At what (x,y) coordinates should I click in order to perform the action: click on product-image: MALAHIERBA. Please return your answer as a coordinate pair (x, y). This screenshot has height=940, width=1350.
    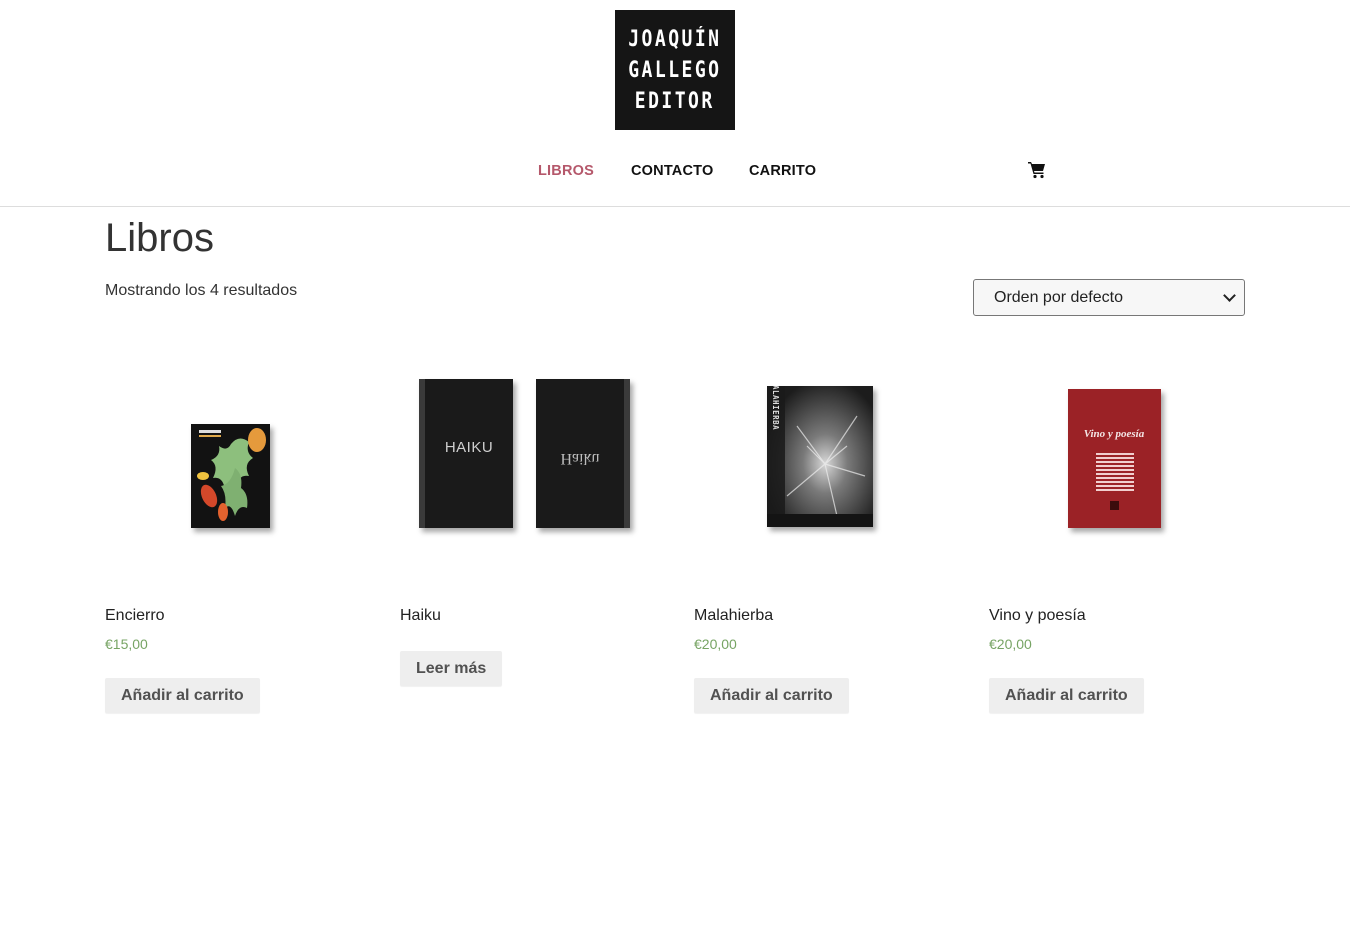
    Looking at the image, I should click on (829, 465).